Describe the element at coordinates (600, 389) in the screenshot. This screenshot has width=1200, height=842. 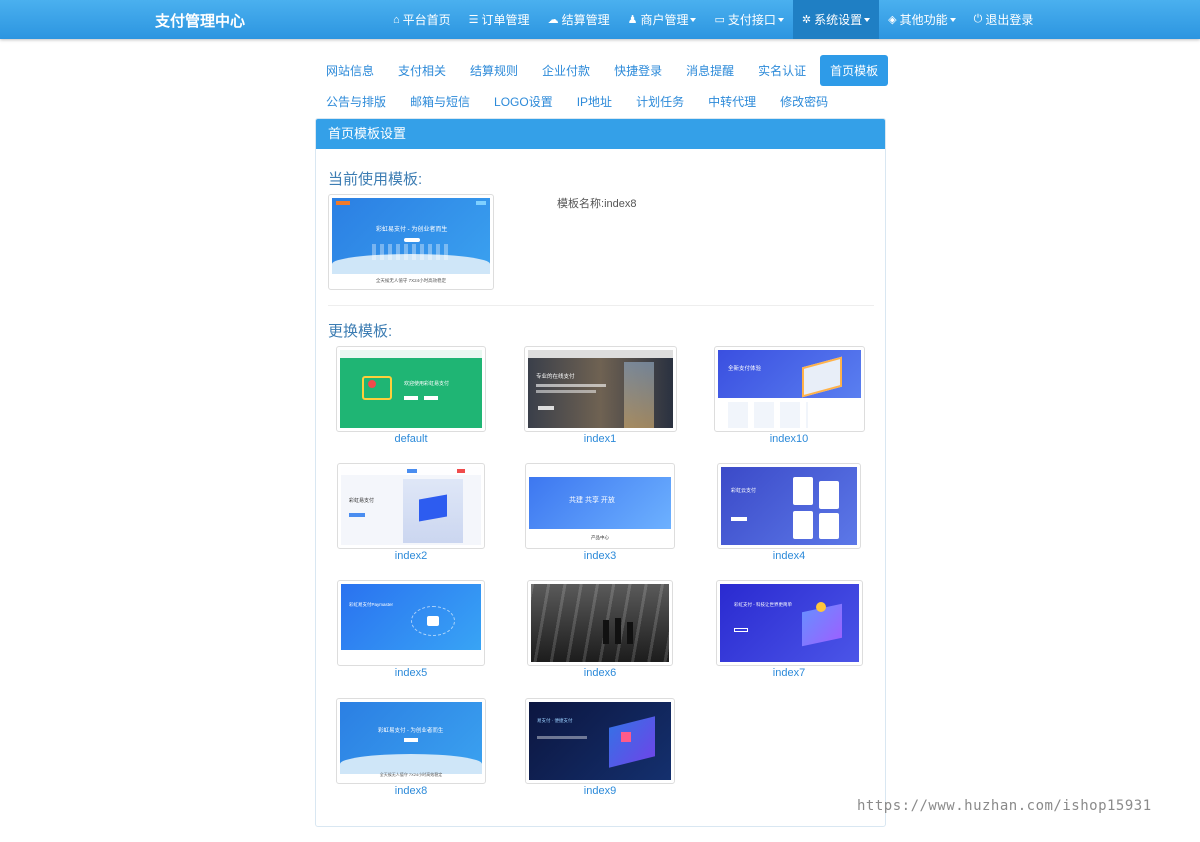
I see `template-thumb-index1: 专业的在线支付` at that location.